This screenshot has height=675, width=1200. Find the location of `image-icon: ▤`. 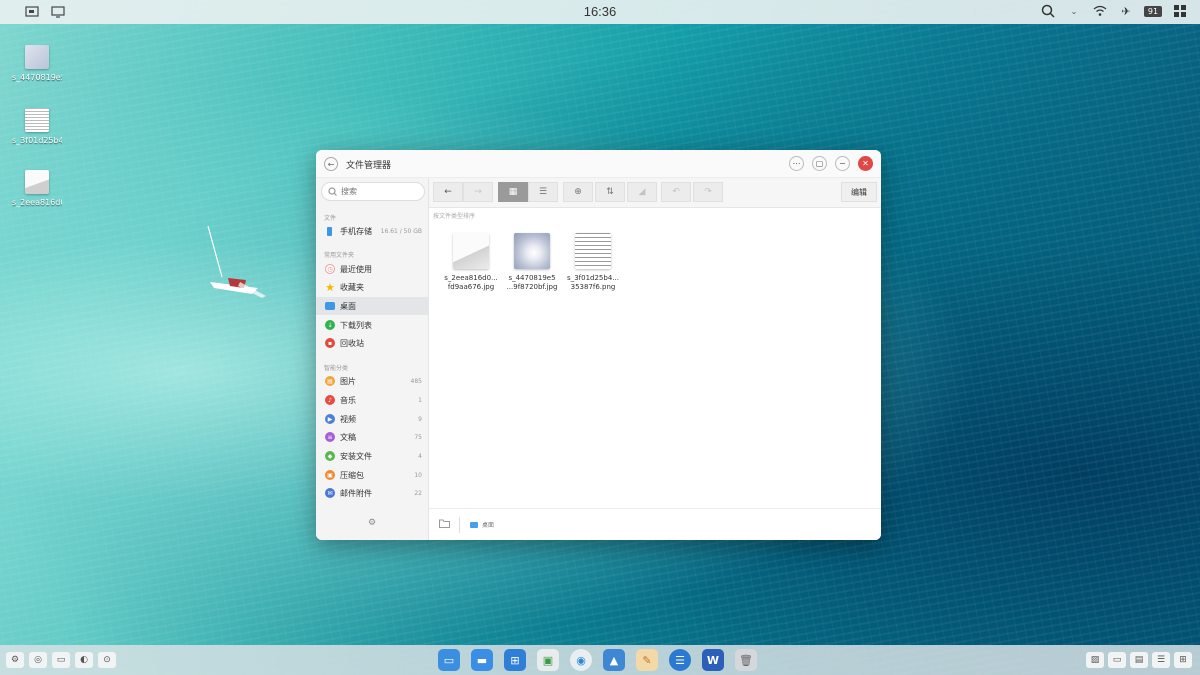

image-icon: ▤ is located at coordinates (330, 381).